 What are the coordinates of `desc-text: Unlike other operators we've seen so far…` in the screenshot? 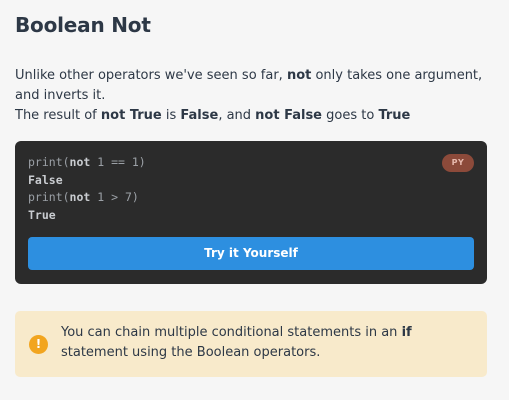 It's located at (151, 75).